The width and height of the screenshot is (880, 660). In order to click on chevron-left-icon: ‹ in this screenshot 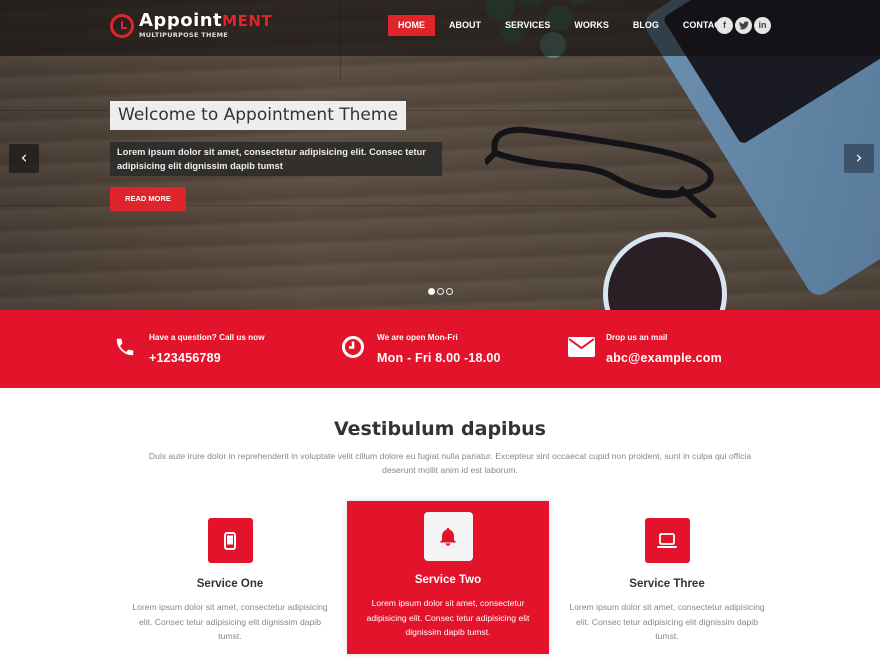, I will do `click(24, 158)`.